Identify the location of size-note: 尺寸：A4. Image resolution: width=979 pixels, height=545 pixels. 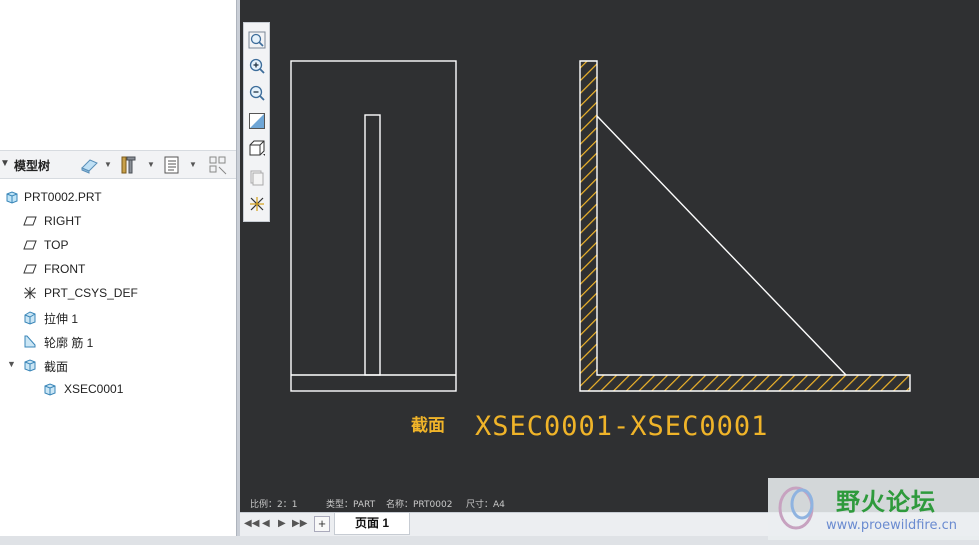
(485, 504).